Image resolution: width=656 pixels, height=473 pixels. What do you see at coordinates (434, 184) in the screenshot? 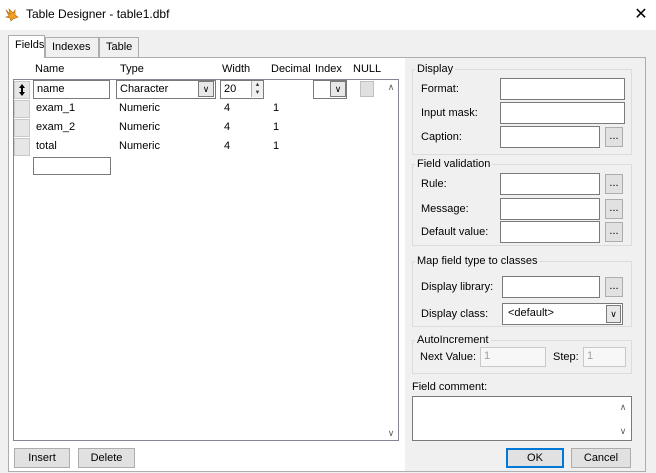
I see `rule-label: Rule:` at bounding box center [434, 184].